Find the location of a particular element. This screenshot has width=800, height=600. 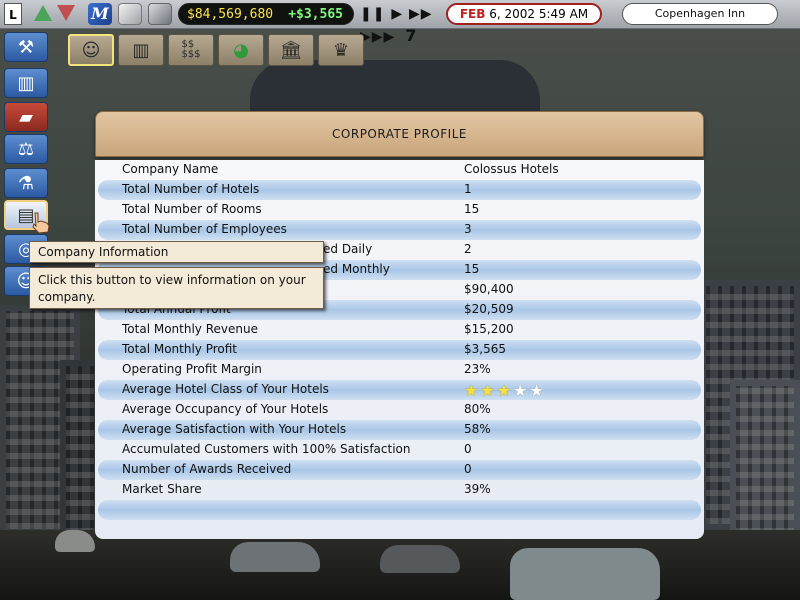

table-row: Average Occupancy of Your Hotels 80% is located at coordinates (399, 410).